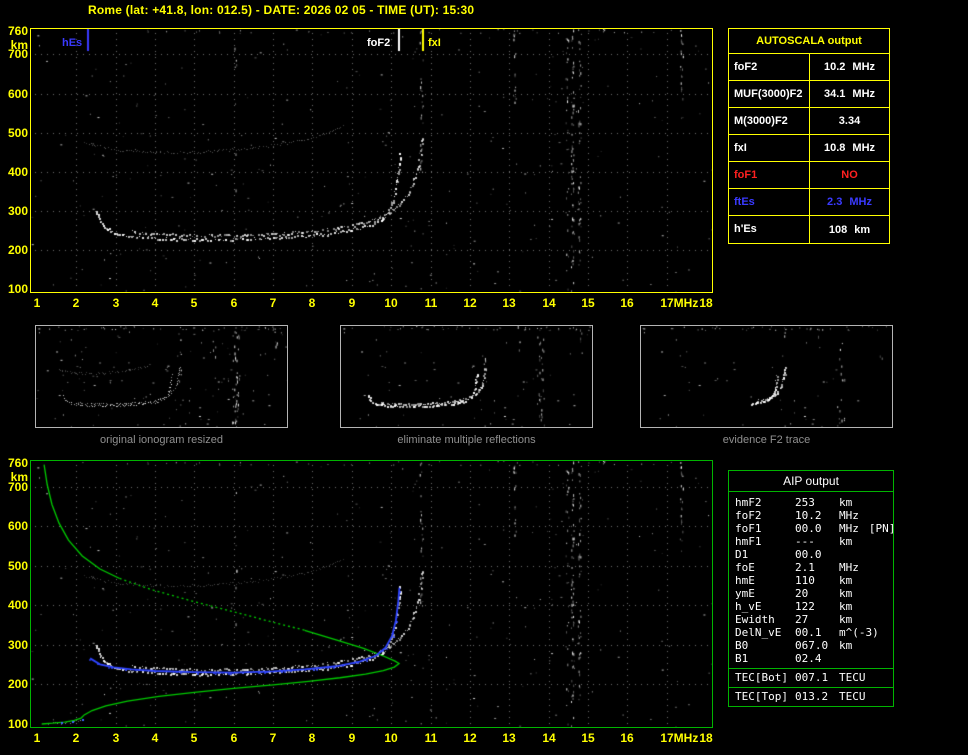  Describe the element at coordinates (769, 229) in the screenshot. I see `autoscala-row-label: h'Es` at that location.